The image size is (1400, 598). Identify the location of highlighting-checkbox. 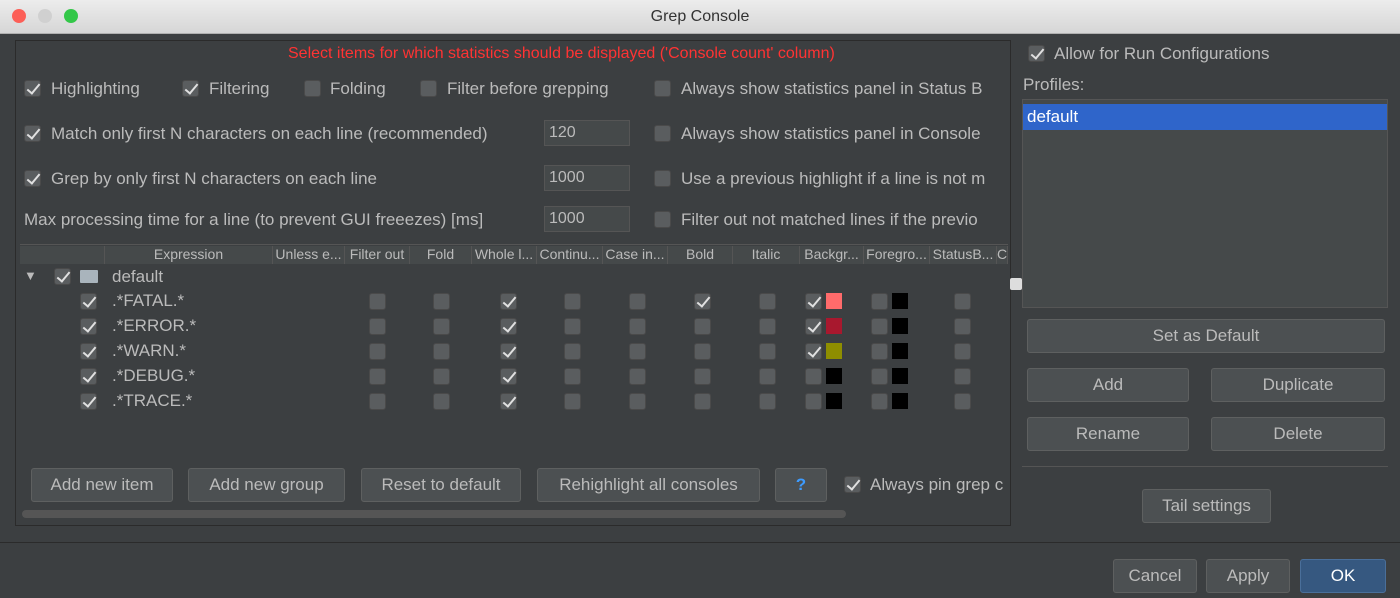
(32, 88).